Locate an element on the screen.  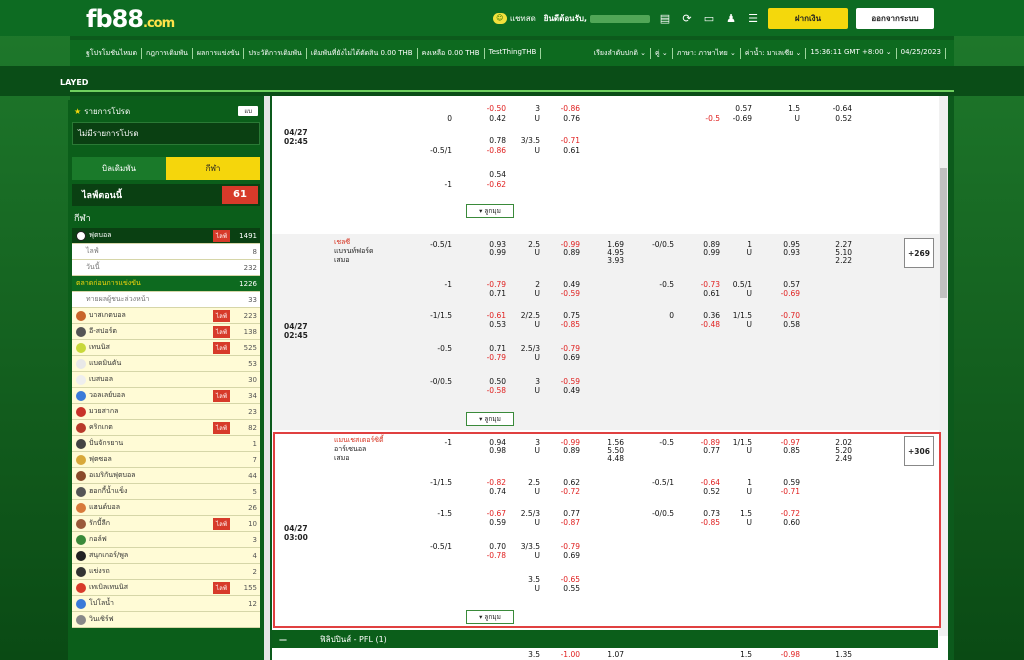
handicap-cell: -0.71 is located at coordinates (780, 491).